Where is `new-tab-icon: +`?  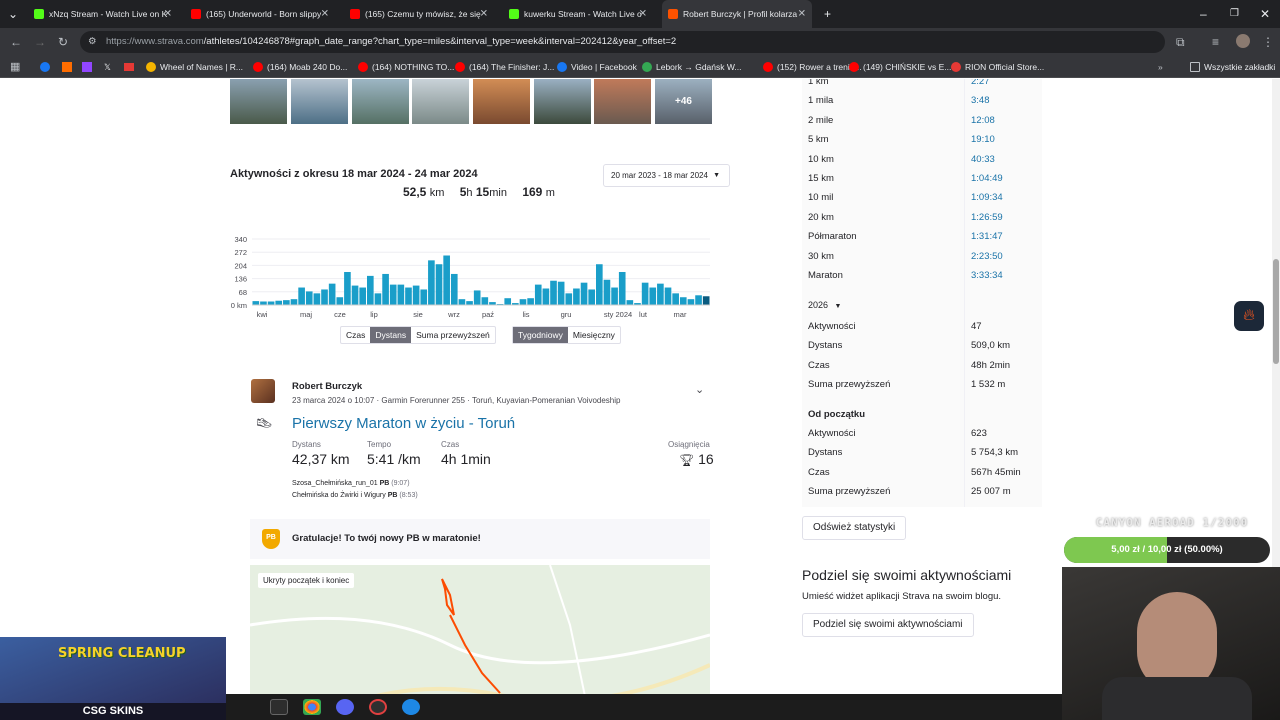 new-tab-icon: + is located at coordinates (827, 14).